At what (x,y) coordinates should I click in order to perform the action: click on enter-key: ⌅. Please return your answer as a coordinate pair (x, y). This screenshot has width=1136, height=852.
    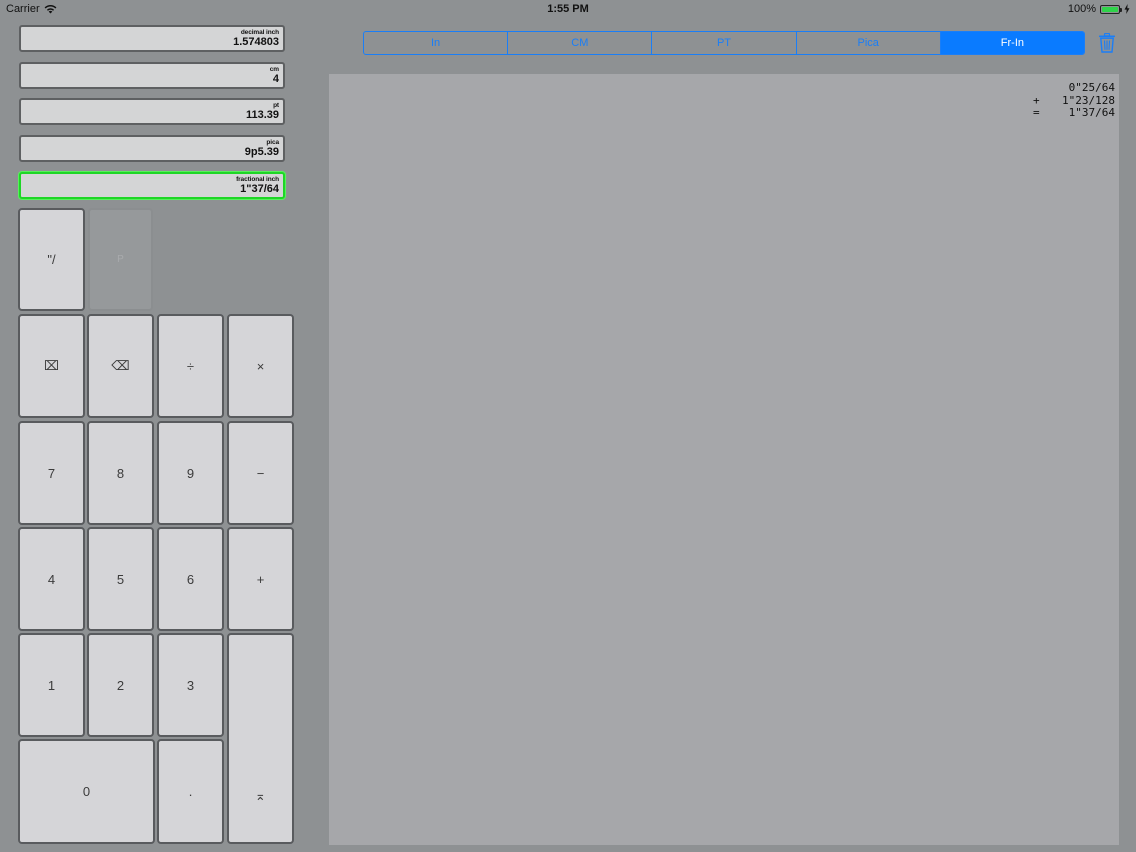
    Looking at the image, I should click on (260, 738).